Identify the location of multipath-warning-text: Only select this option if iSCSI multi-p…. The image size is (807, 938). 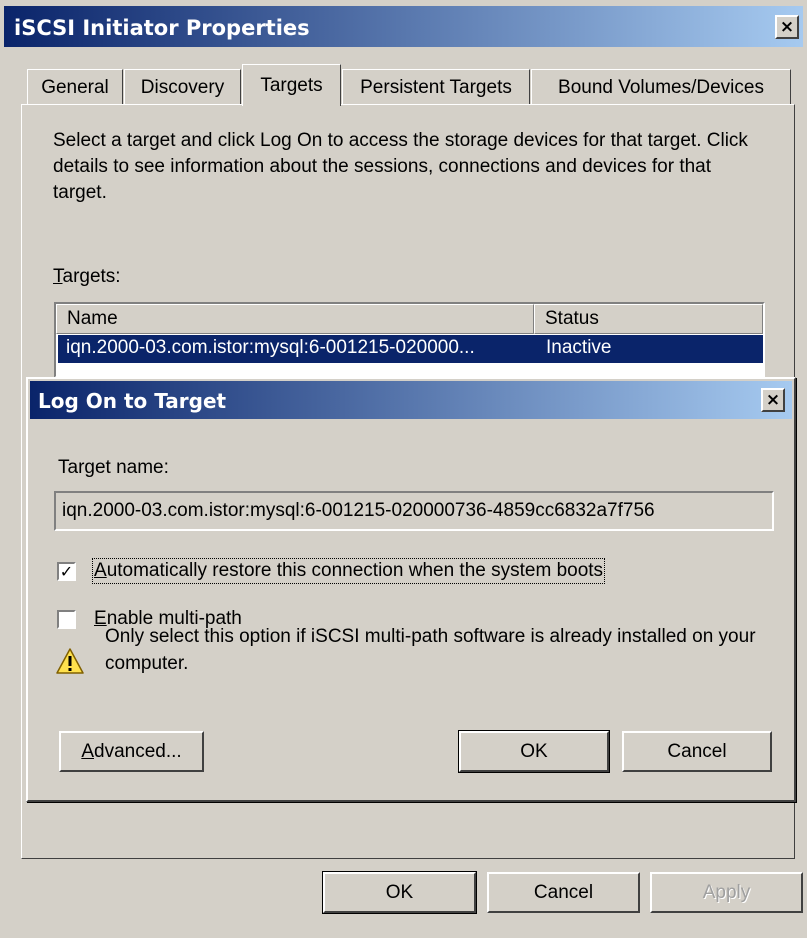
(430, 650).